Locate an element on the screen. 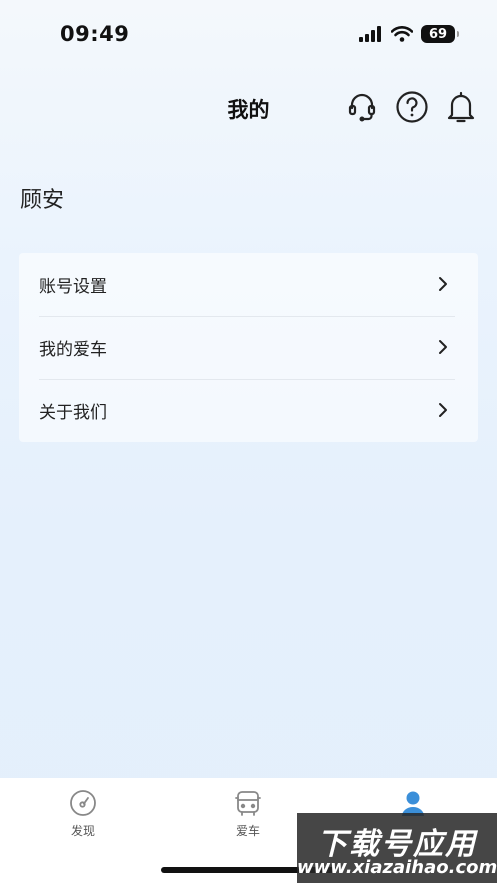 This screenshot has height=883, width=497. tab-car: 爱车 is located at coordinates (248, 813).